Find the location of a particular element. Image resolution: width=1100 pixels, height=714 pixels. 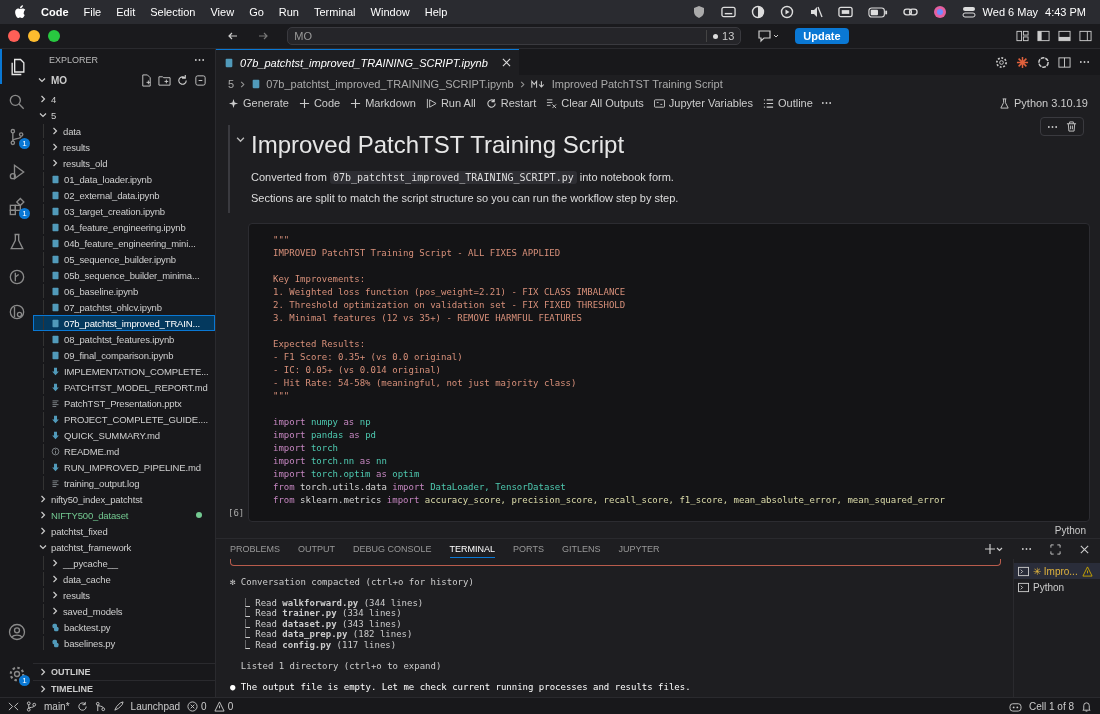

warning-icon is located at coordinates (219, 706).